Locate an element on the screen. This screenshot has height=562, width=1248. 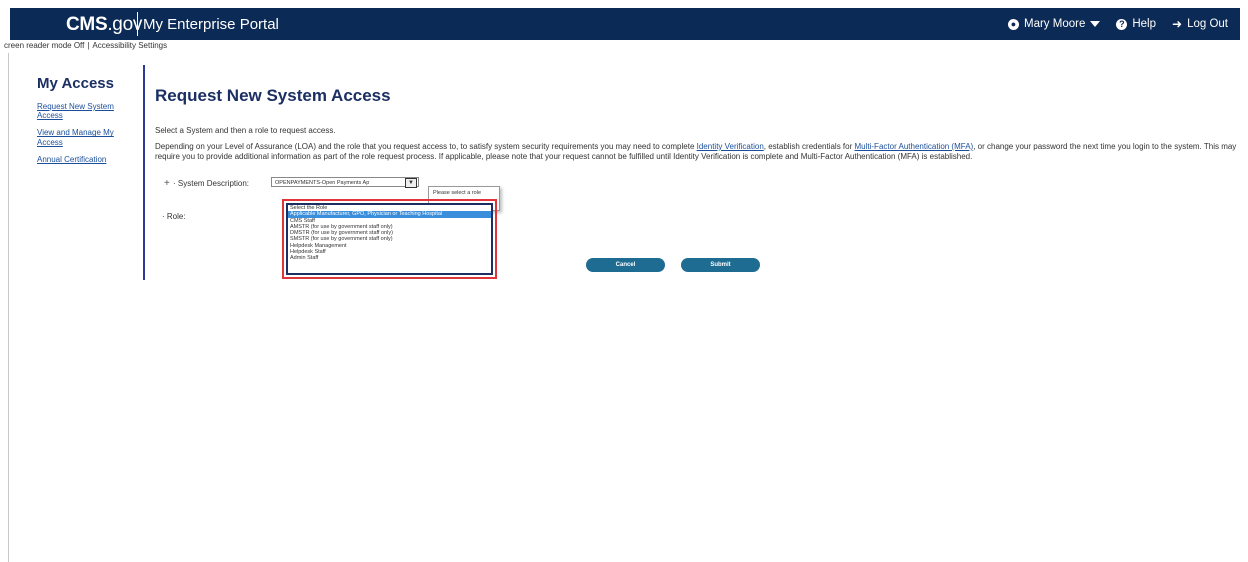
role-label: · Role: is located at coordinates (174, 216).